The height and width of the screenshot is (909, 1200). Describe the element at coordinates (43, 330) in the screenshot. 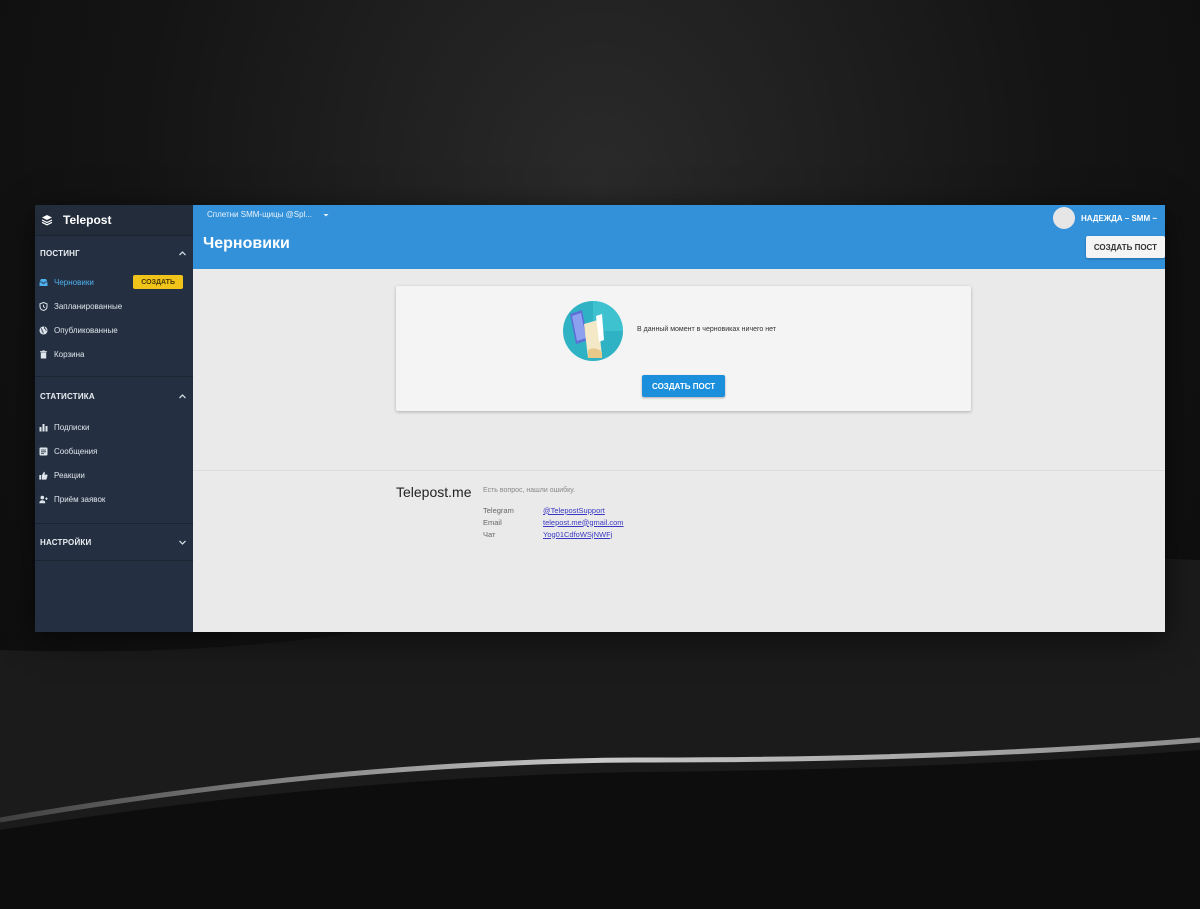

I see `globe-icon` at that location.